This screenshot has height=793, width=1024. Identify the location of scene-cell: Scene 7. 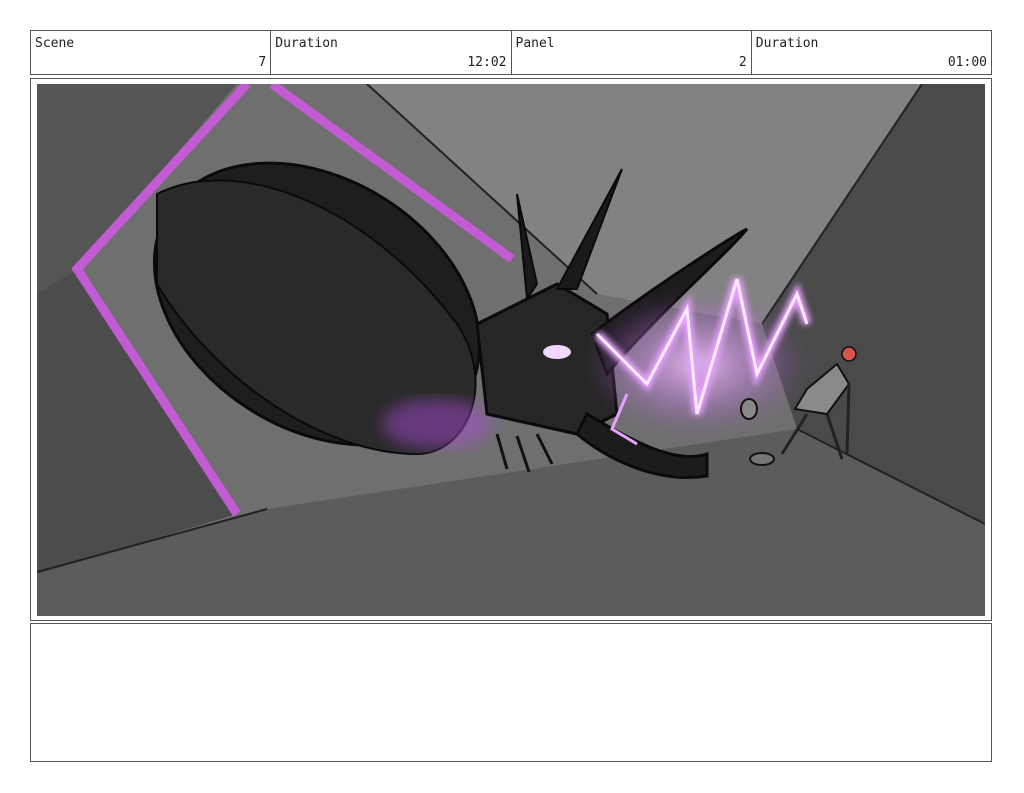
(151, 52).